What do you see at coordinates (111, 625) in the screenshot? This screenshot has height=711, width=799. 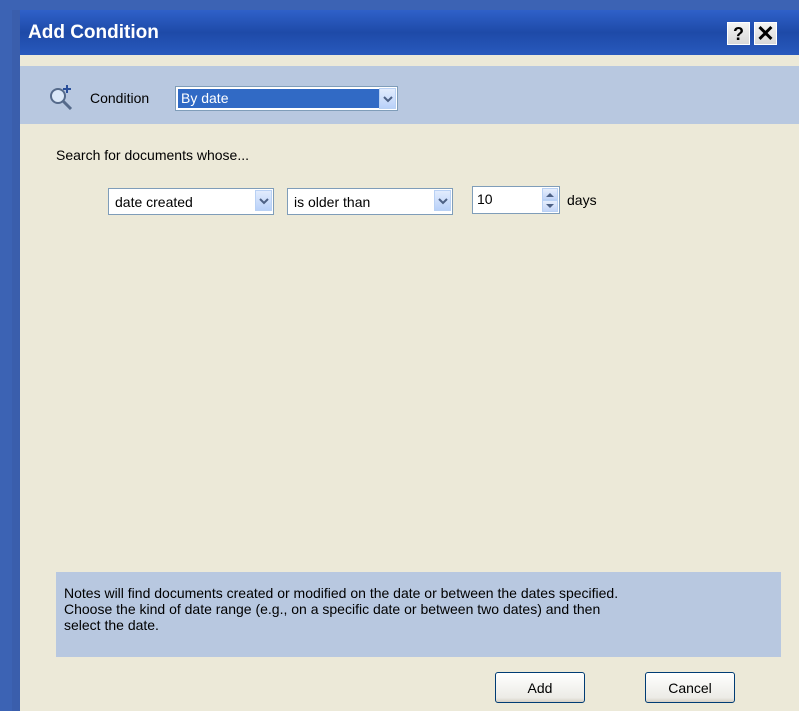 I see `notes-line: select the date.` at bounding box center [111, 625].